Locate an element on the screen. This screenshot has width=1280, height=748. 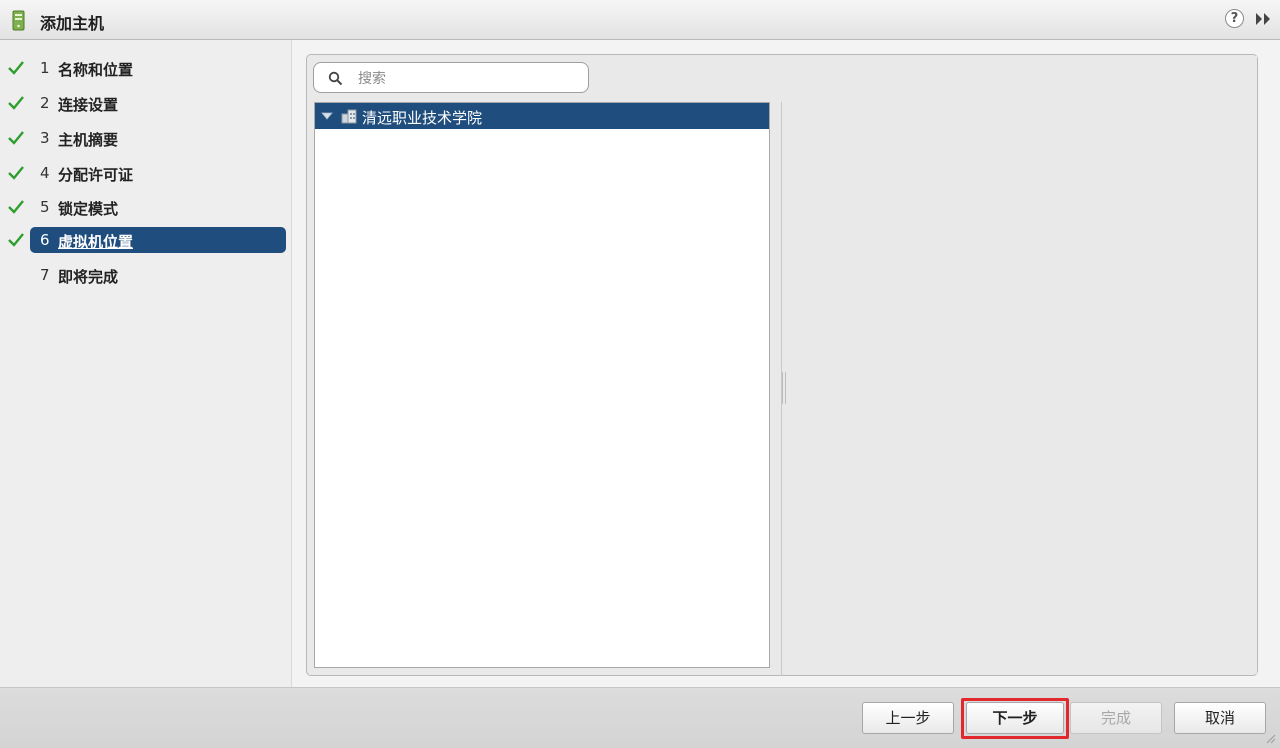
step-lockdown-mode: 5 锁定模式 is located at coordinates (146, 208).